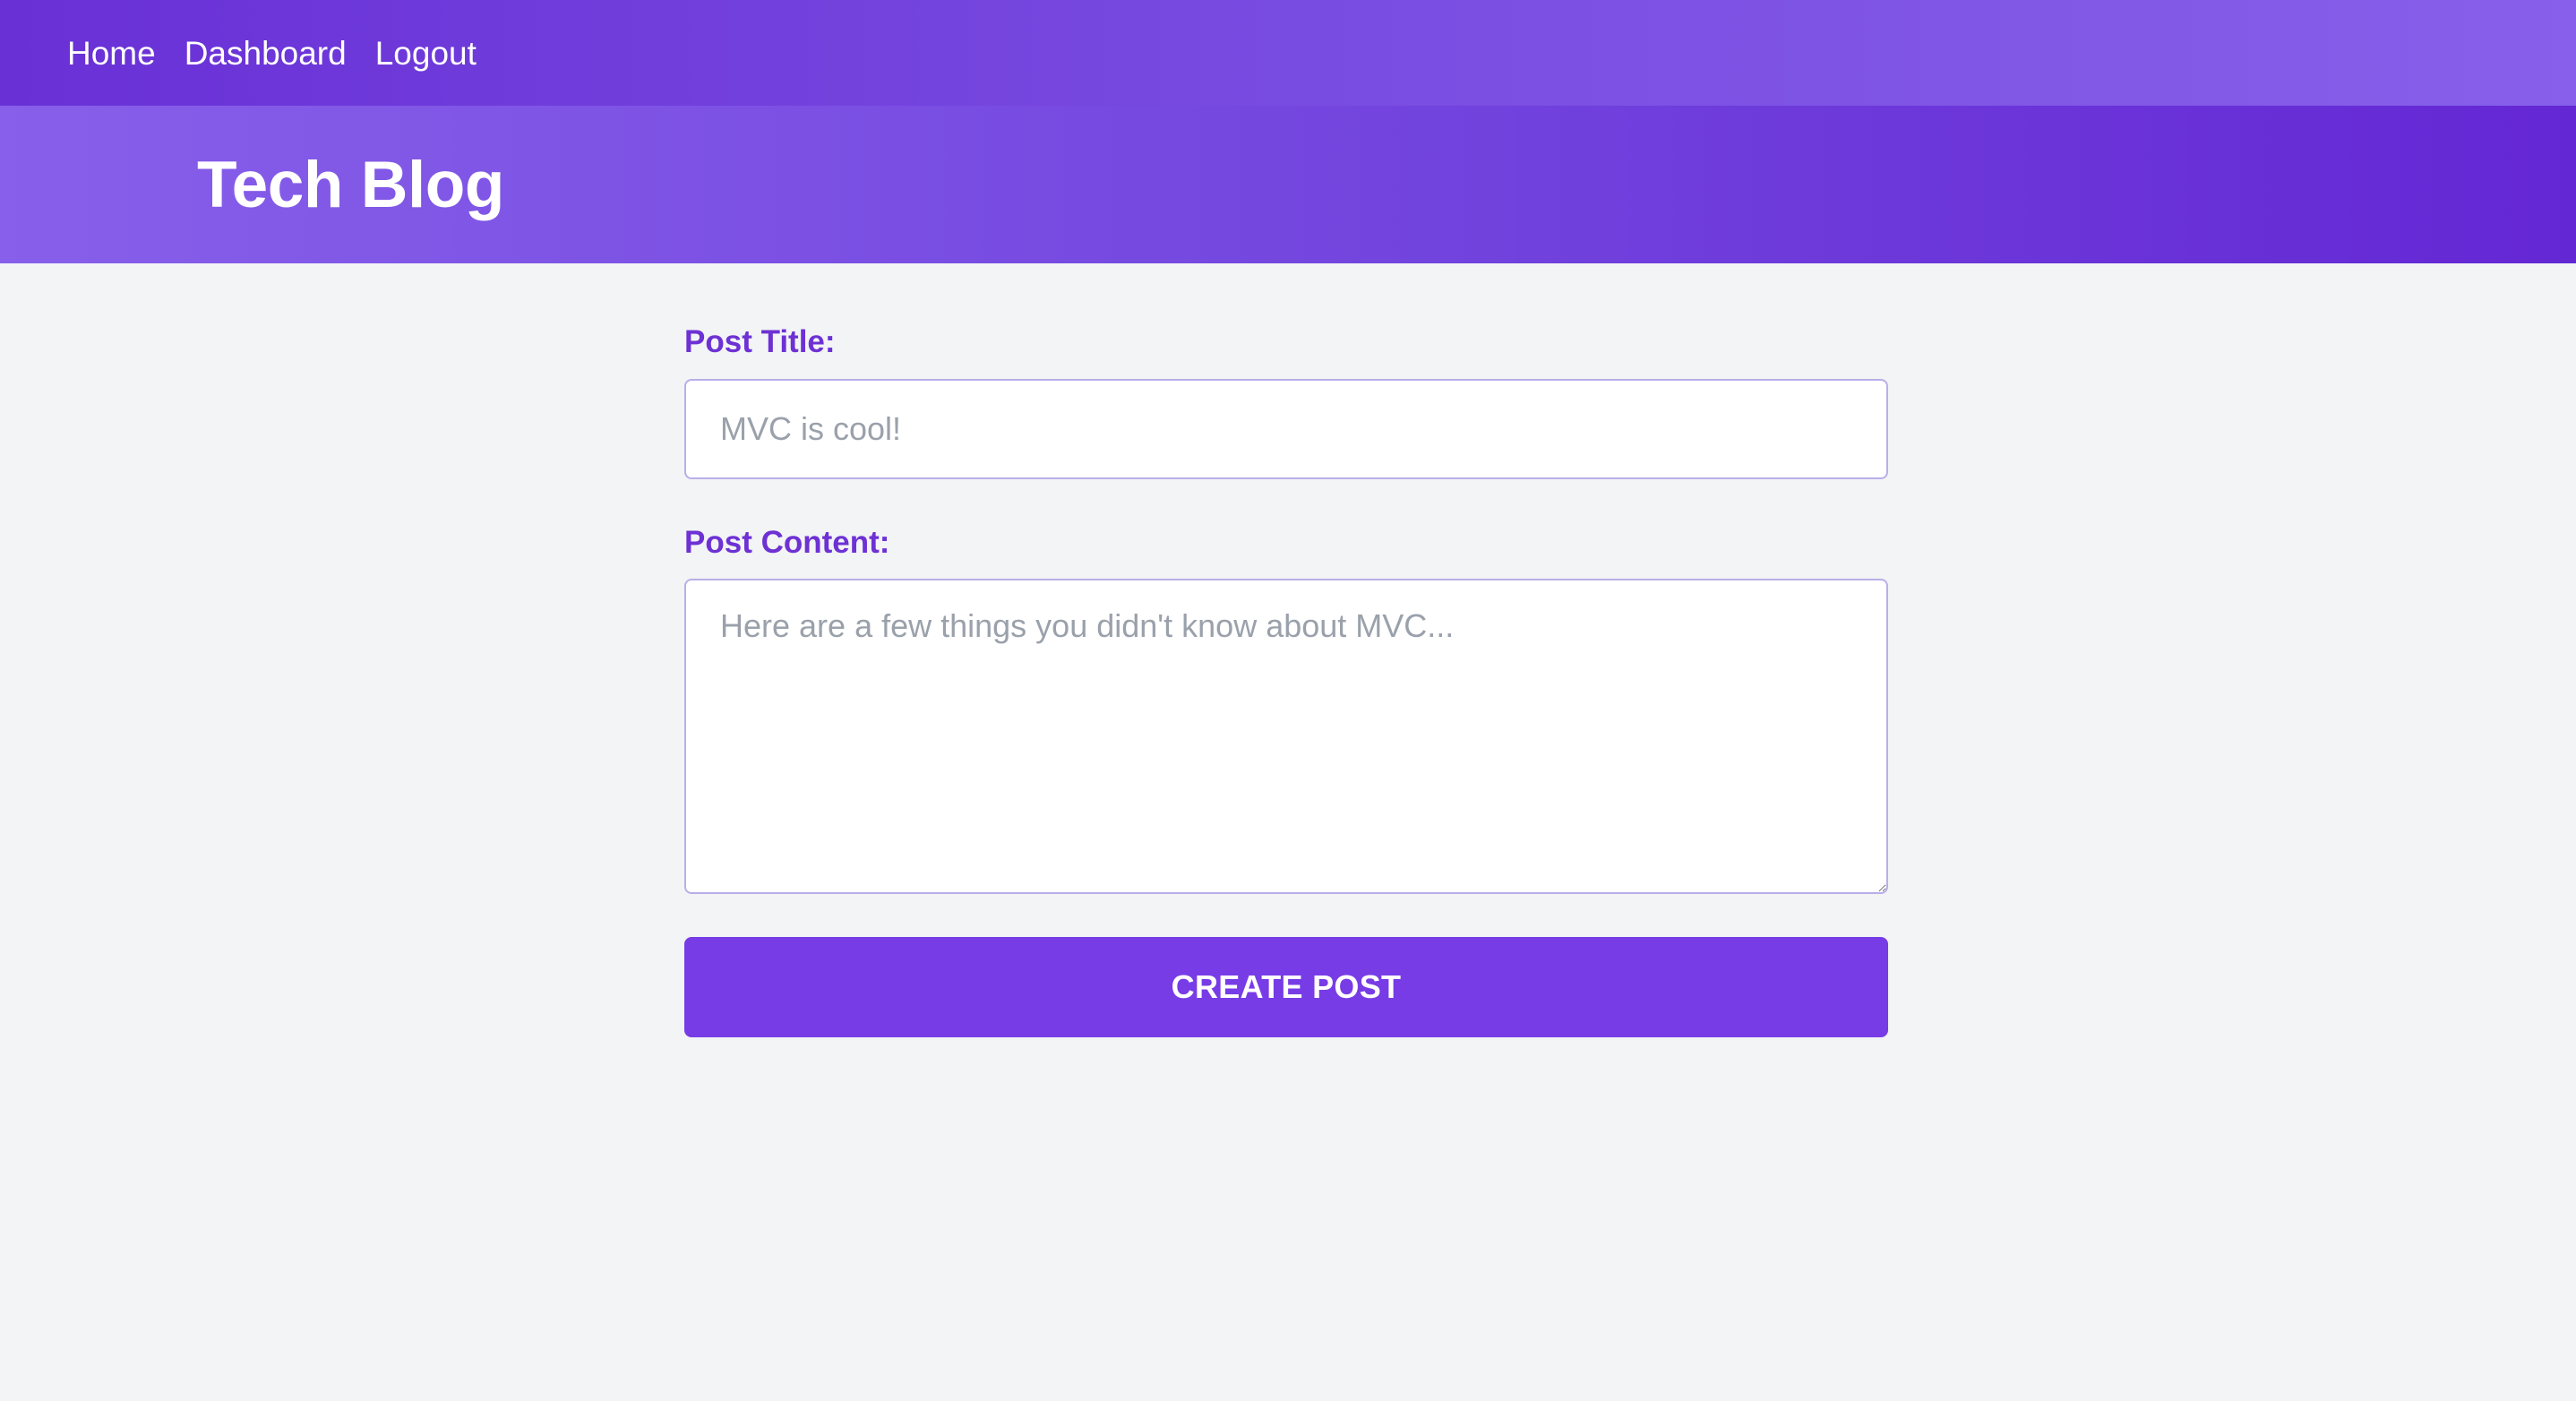 Image resolution: width=2576 pixels, height=1401 pixels. I want to click on site-header: Tech Blog, so click(1288, 184).